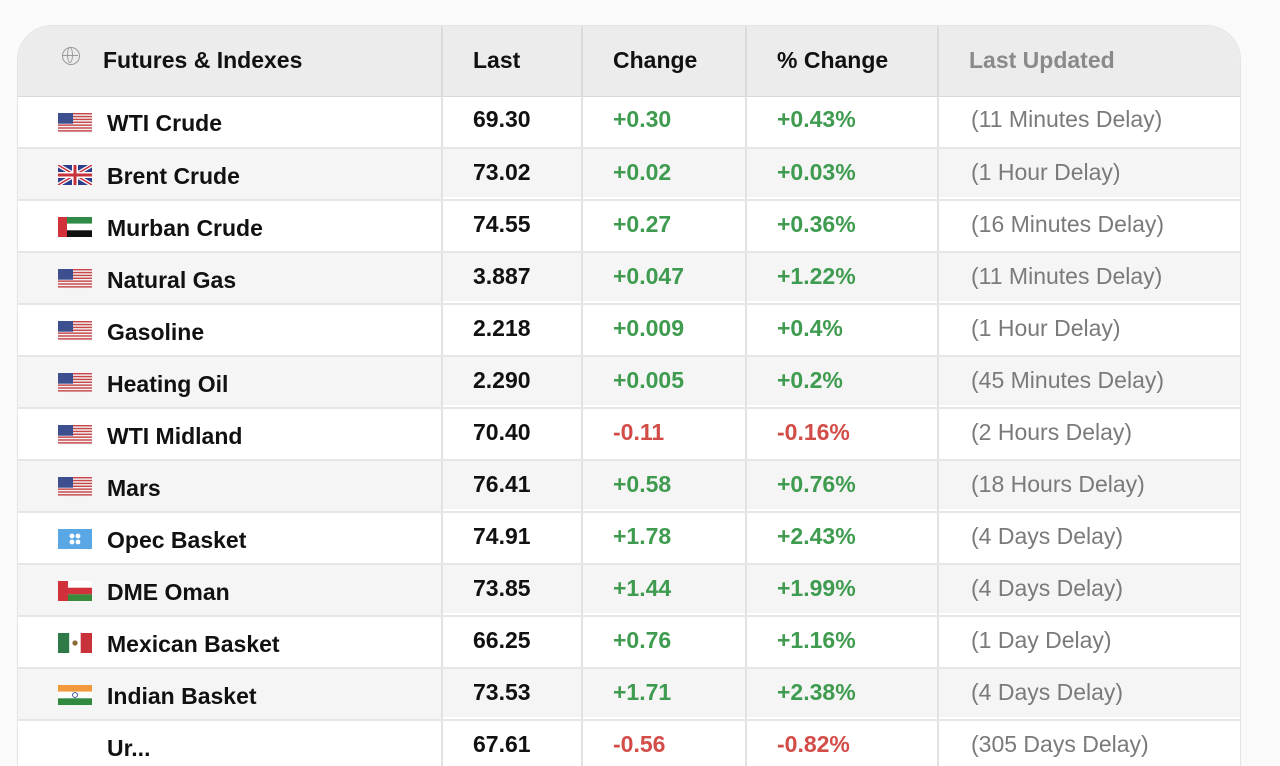 The width and height of the screenshot is (1280, 766). I want to click on row-change-value: +1.71, so click(664, 692).